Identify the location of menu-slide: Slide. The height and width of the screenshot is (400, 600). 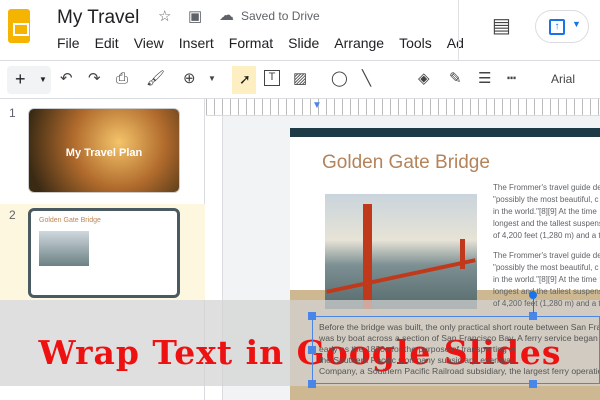
(303, 43).